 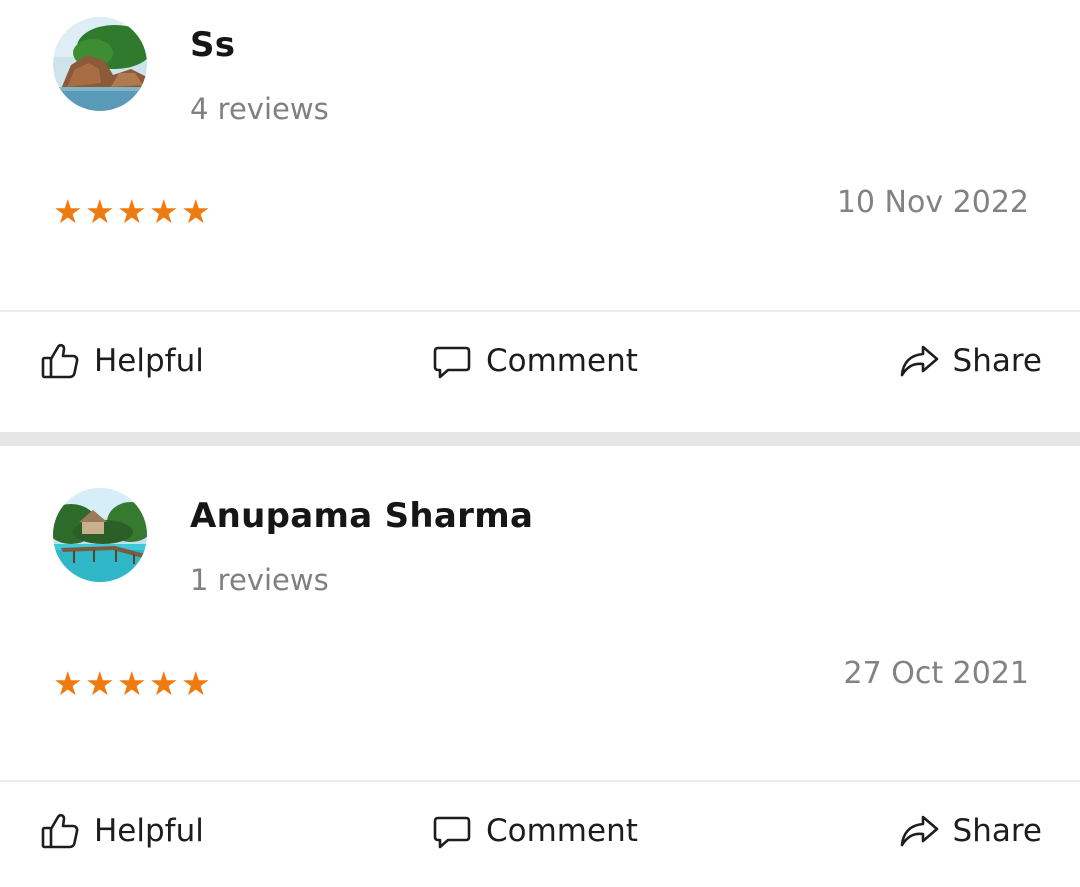 What do you see at coordinates (932, 202) in the screenshot?
I see `review-date: 10 Nov 2022` at bounding box center [932, 202].